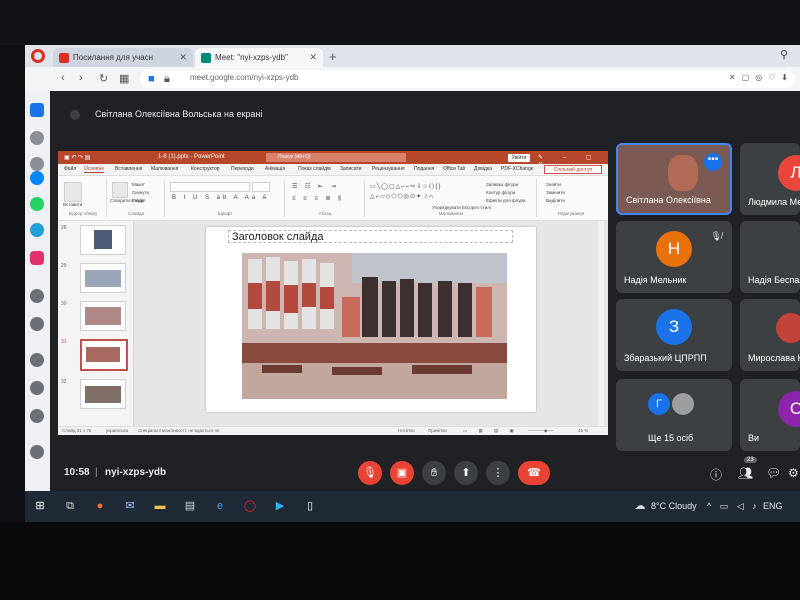 This screenshot has height=600, width=800. What do you see at coordinates (674, 415) in the screenshot?
I see `more-participants-tile: Г Ще 15 осіб` at bounding box center [674, 415].